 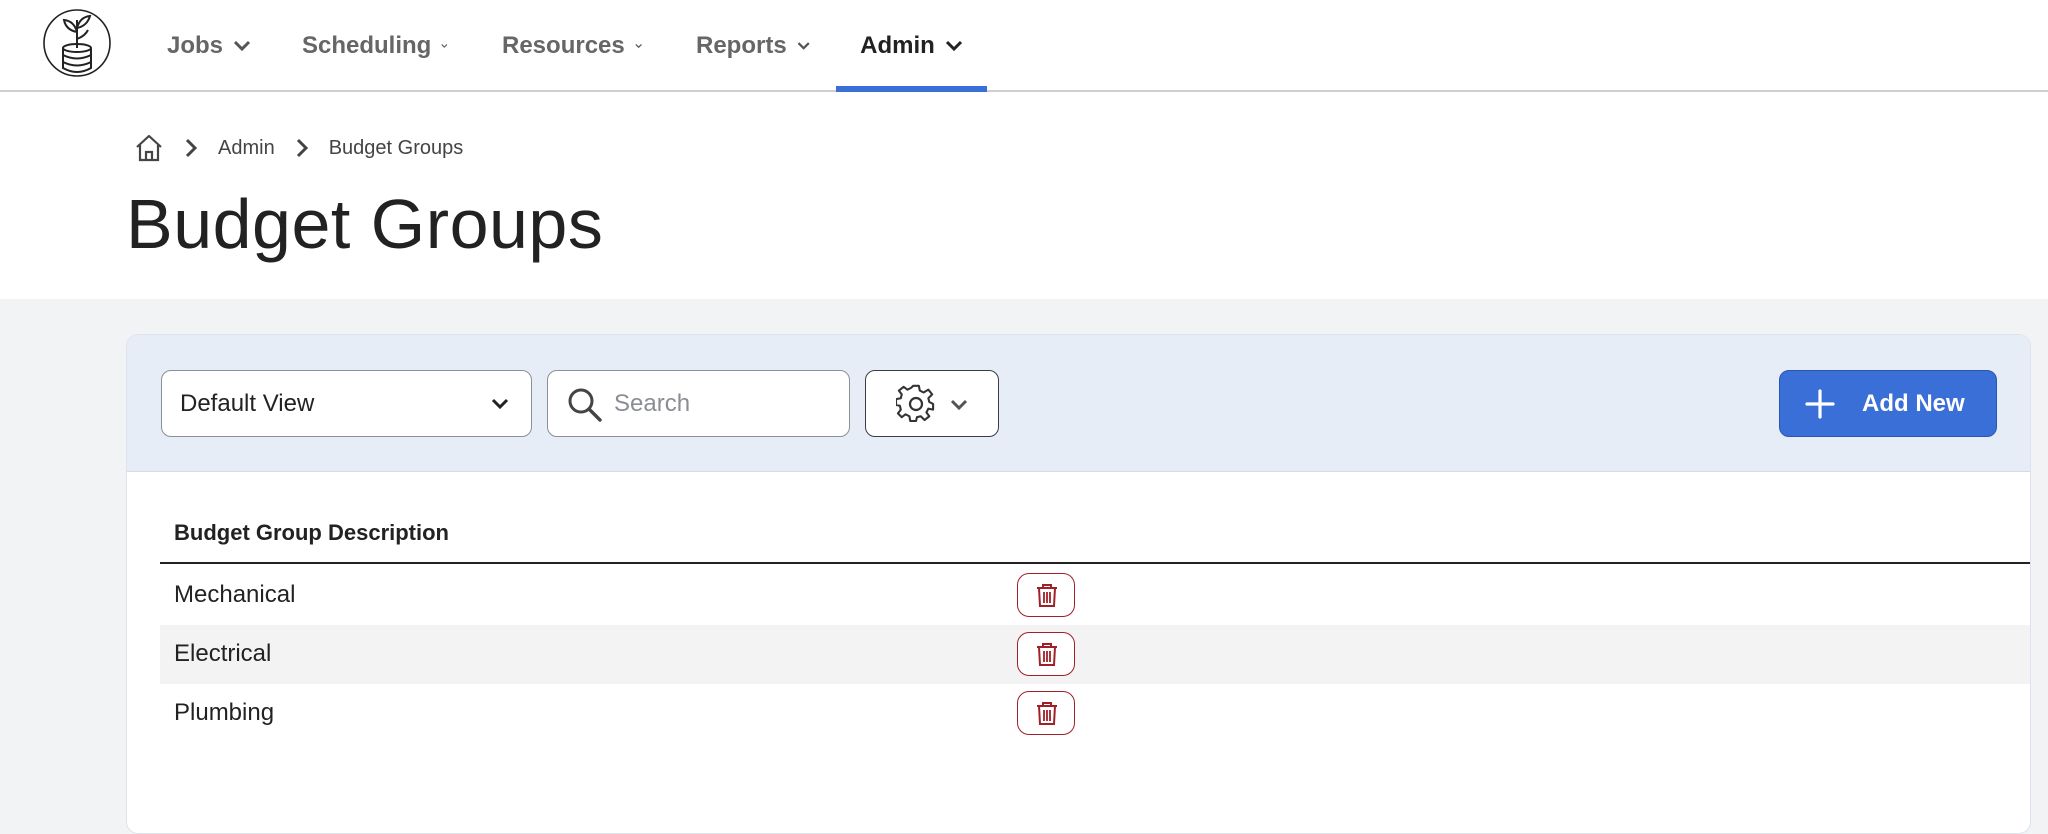 What do you see at coordinates (224, 713) in the screenshot?
I see `row-description: Plumbing` at bounding box center [224, 713].